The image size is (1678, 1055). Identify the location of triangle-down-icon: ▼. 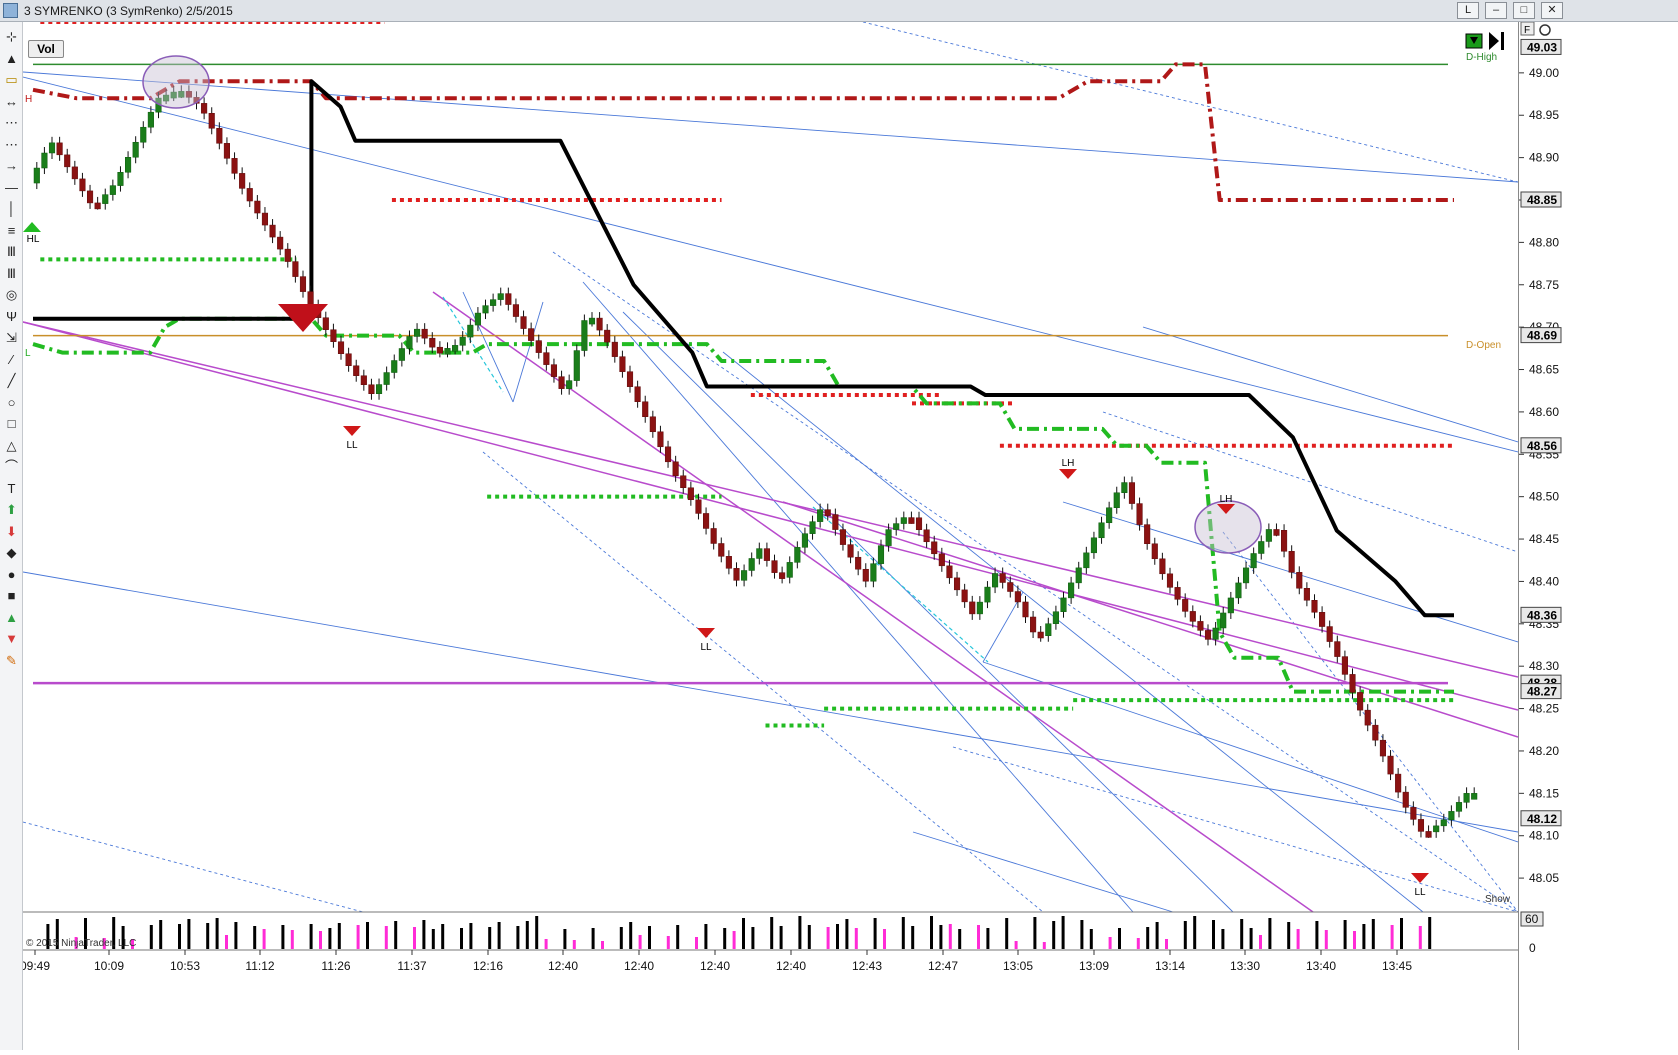
(11, 638).